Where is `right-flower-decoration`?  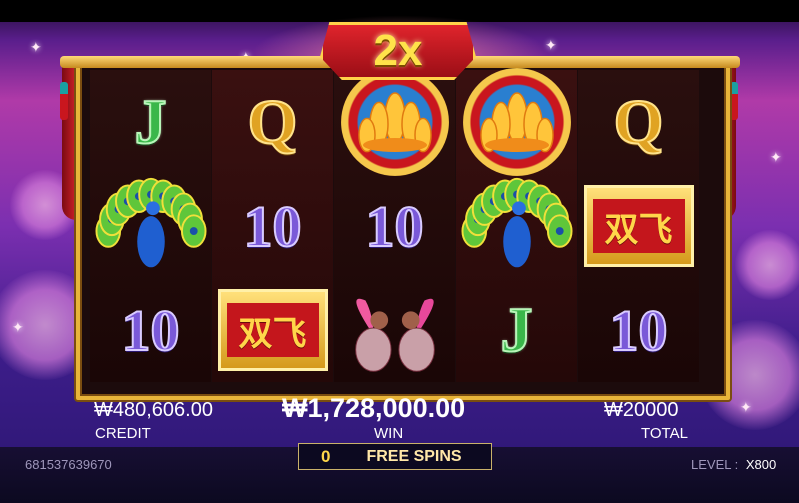
right-flower-decoration is located at coordinates (767, 265).